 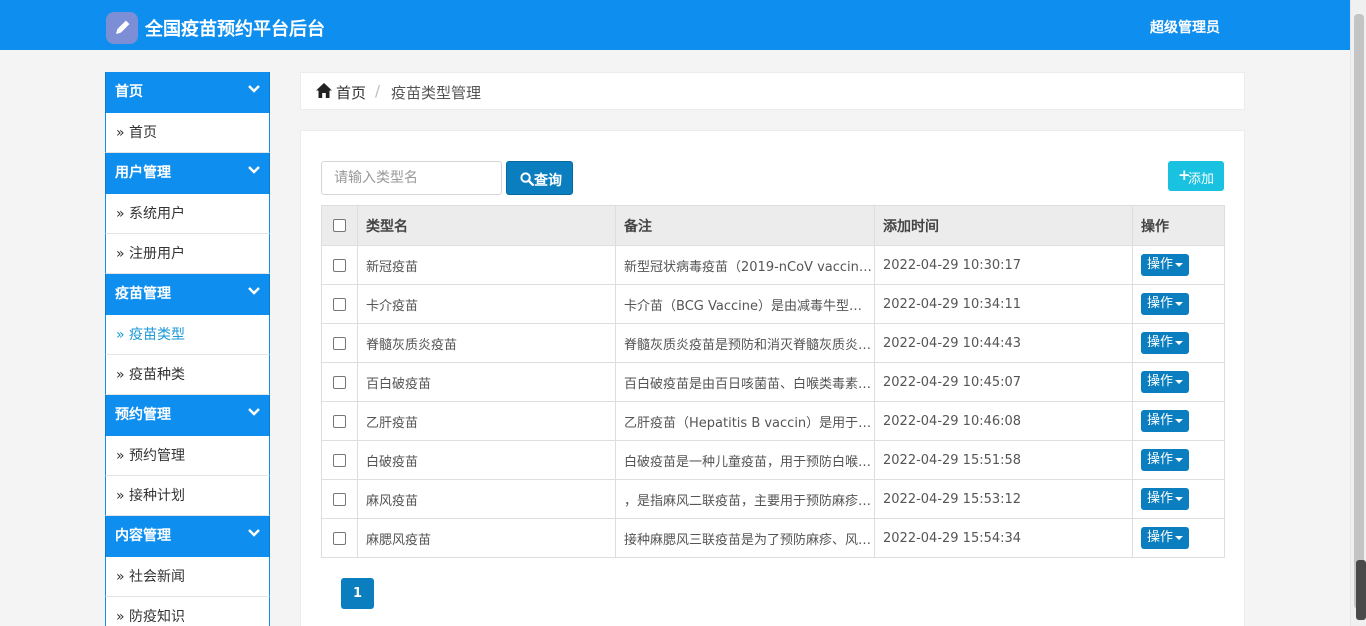 What do you see at coordinates (486, 538) in the screenshot?
I see `cell-type-name: 麻腮风疫苗` at bounding box center [486, 538].